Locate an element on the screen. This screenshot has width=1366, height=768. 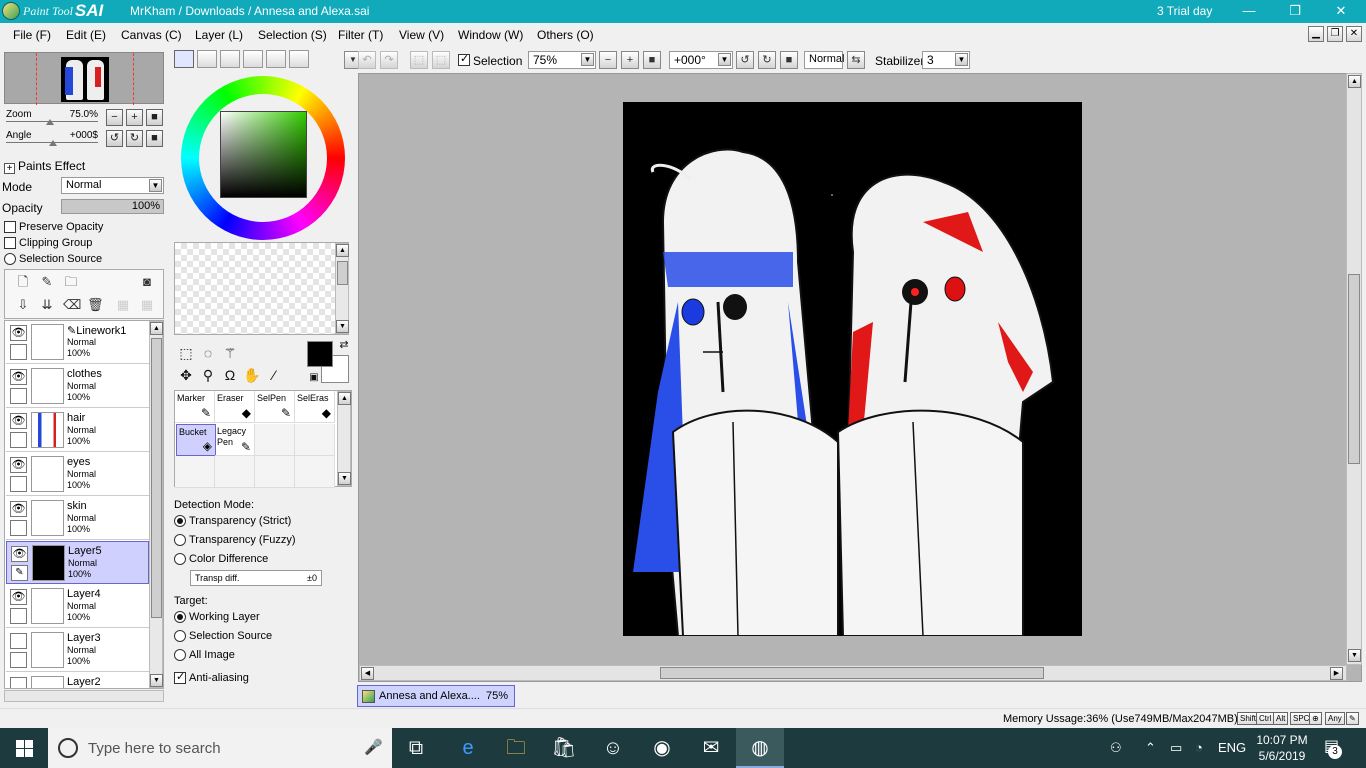
zoom-slider: Zoom 75.0% is located at coordinates (52, 118).